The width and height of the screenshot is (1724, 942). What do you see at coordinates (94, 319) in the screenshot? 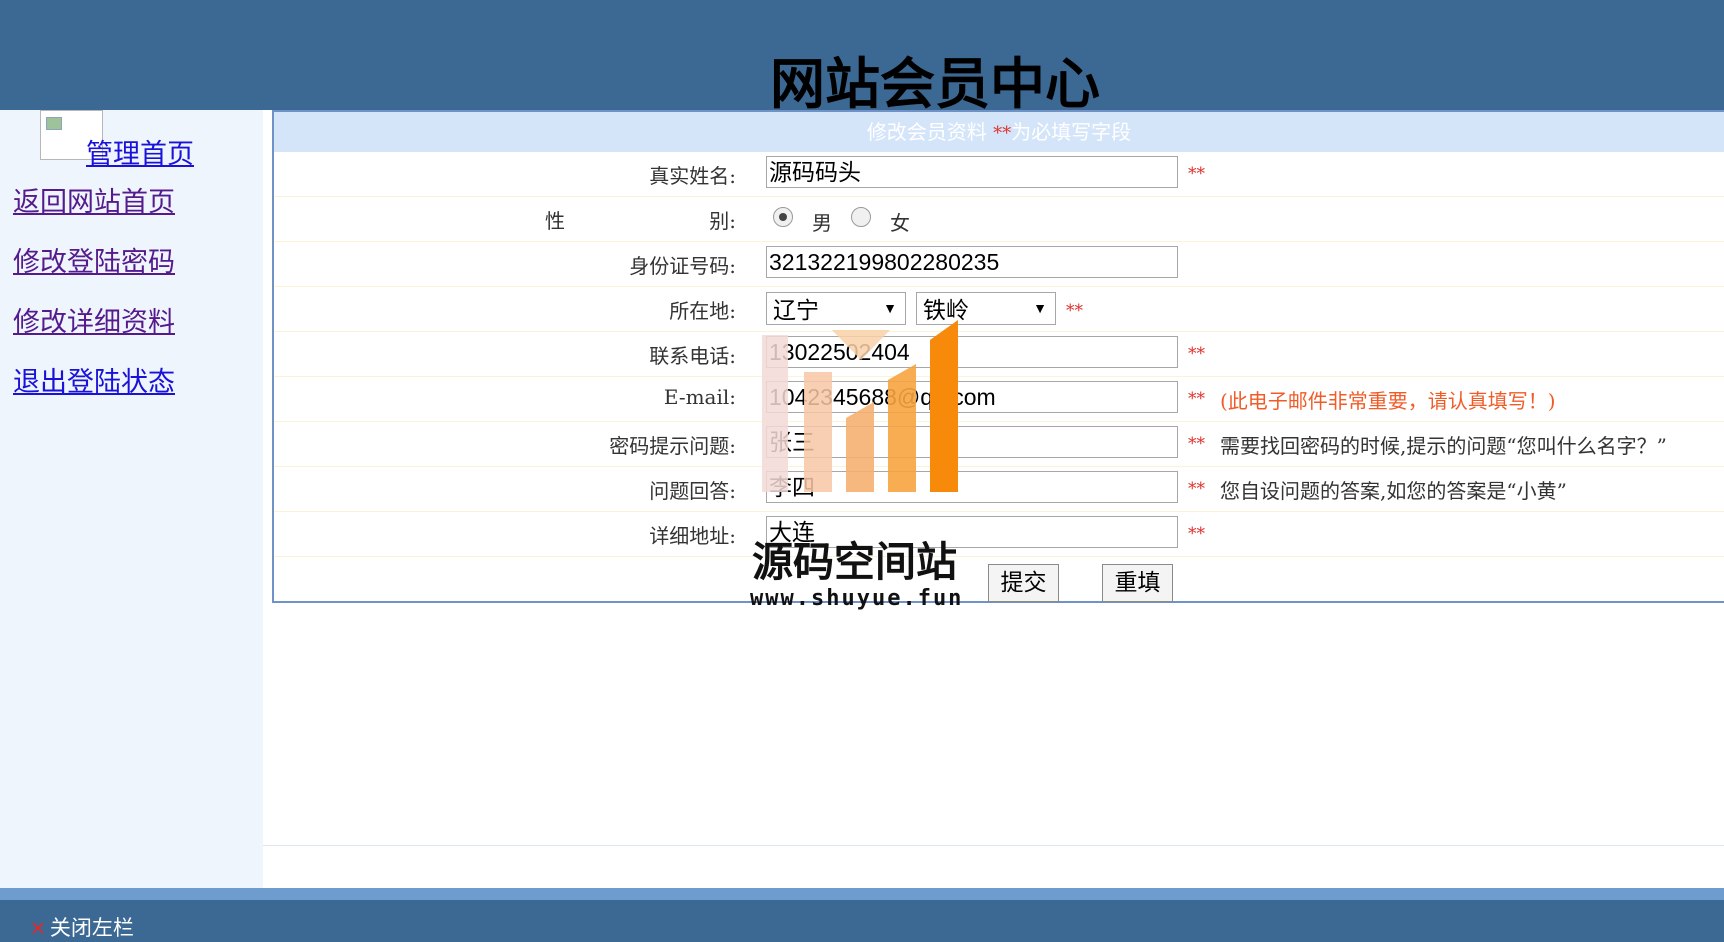
I see `sidebar-link-edit-profile: 修改详细资料` at bounding box center [94, 319].